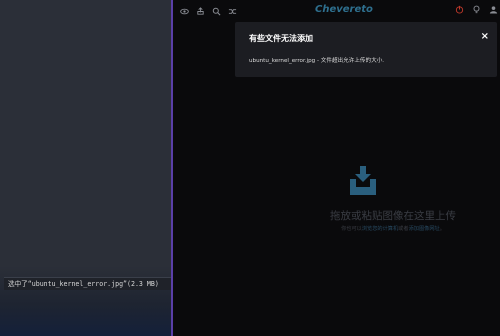  I want to click on upload-icon, so click(363, 181).